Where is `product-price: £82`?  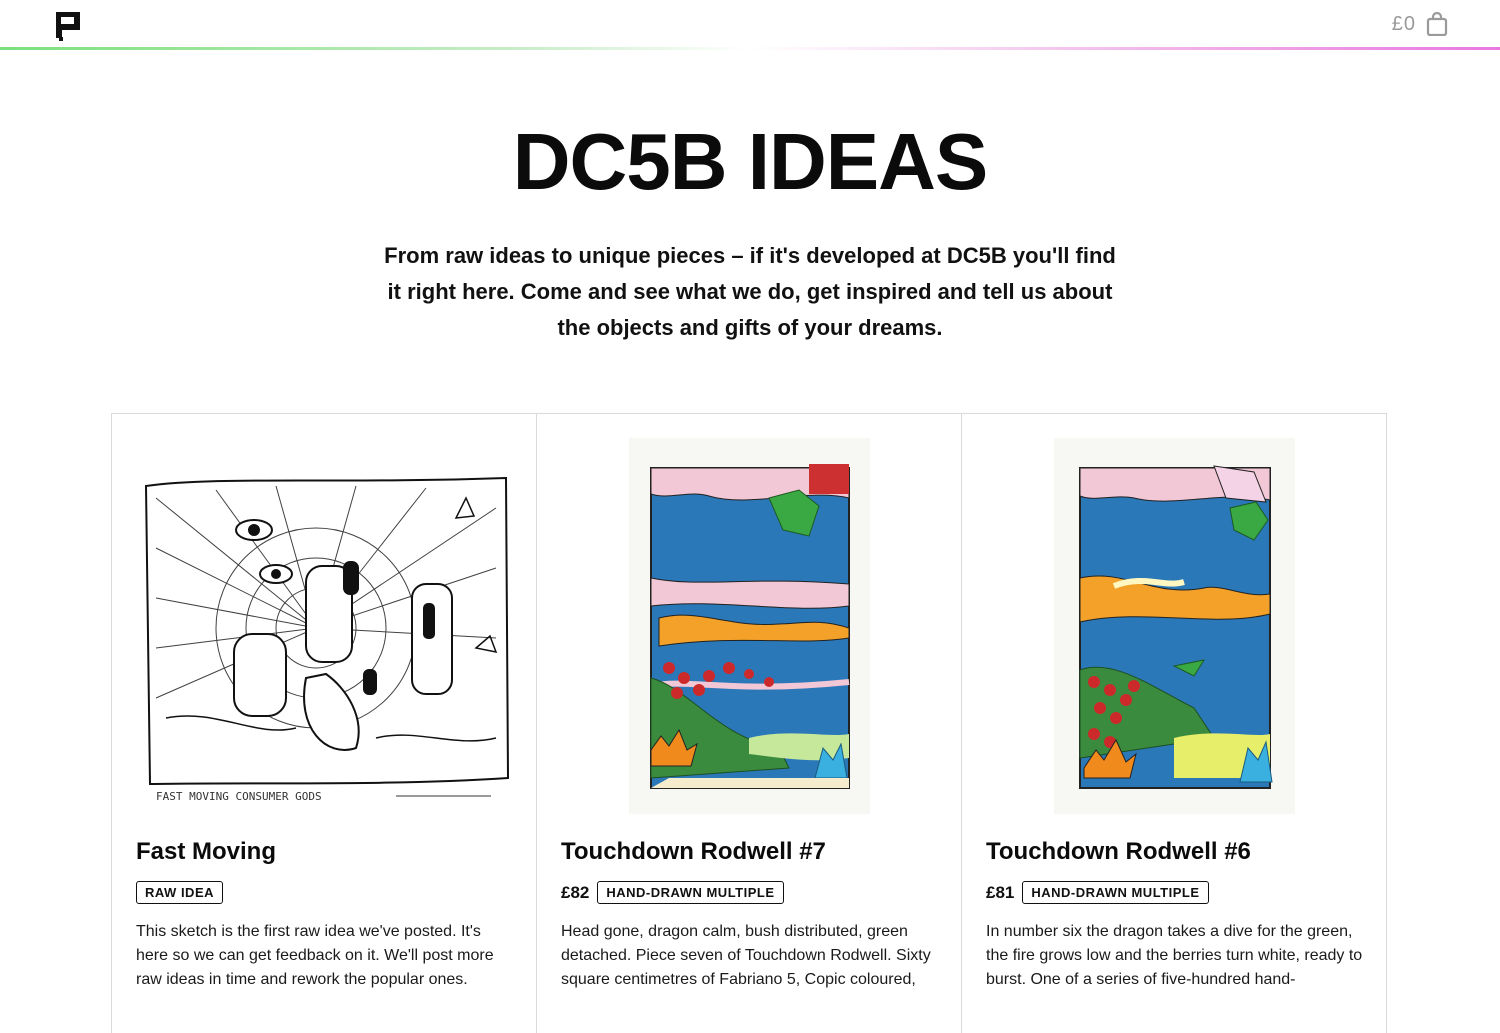 product-price: £82 is located at coordinates (575, 892).